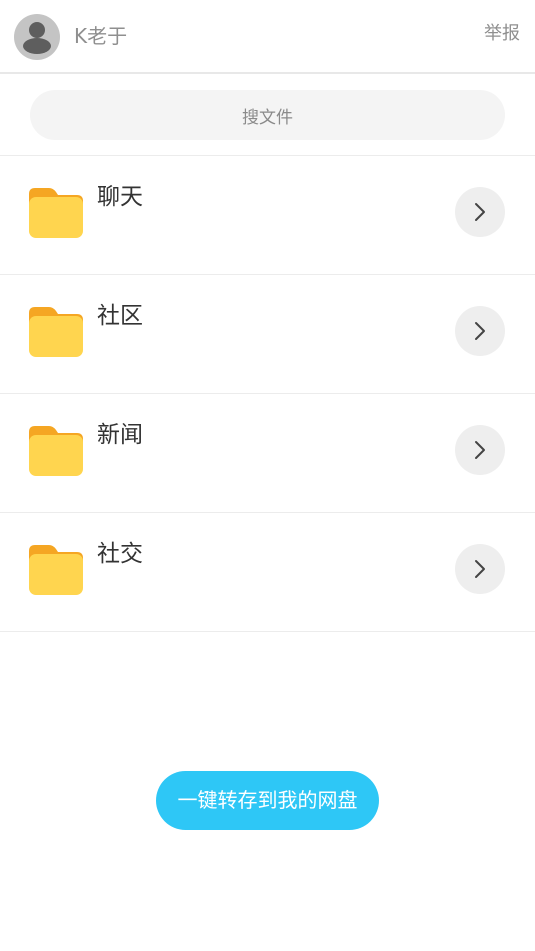  What do you see at coordinates (120, 316) in the screenshot?
I see `folder-name: 社区` at bounding box center [120, 316].